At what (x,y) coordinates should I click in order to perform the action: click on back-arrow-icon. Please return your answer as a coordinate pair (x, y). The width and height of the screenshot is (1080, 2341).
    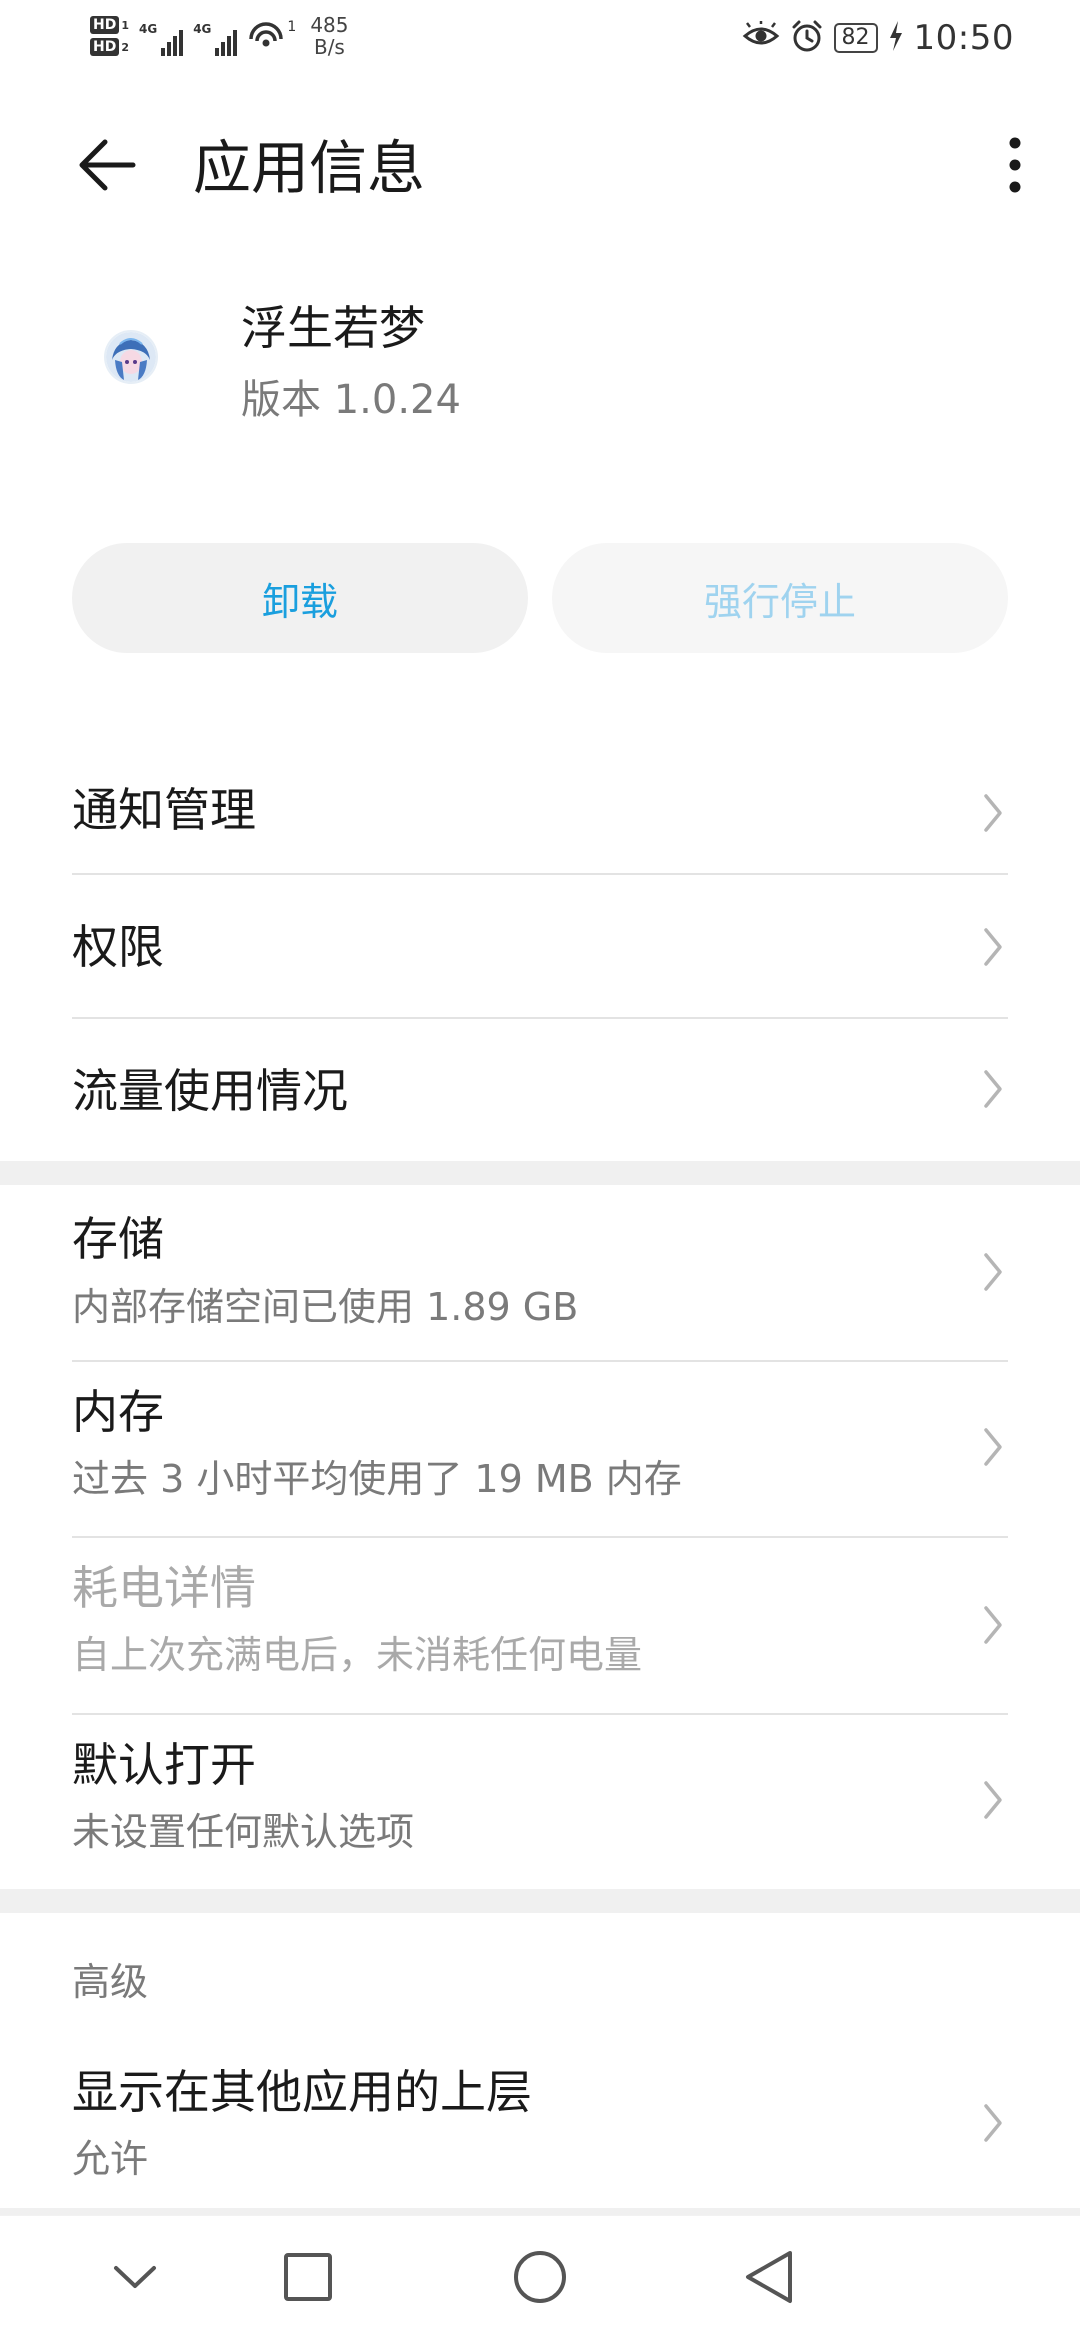
    Looking at the image, I should click on (107, 167).